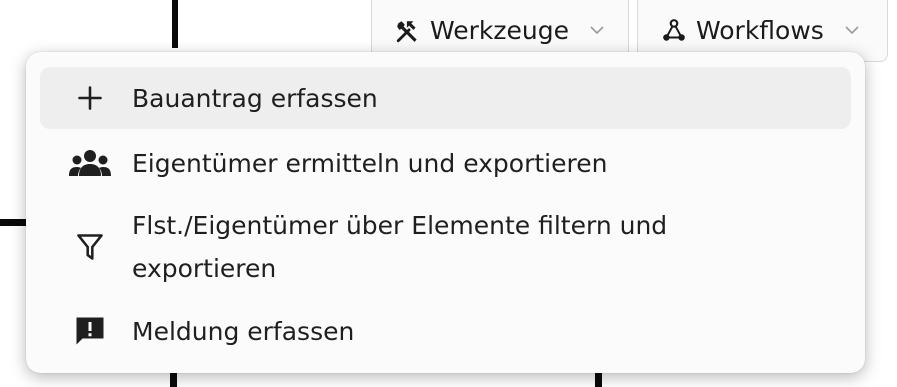 This screenshot has height=387, width=897. Describe the element at coordinates (445, 98) in the screenshot. I see `menu-item-bauantrag-erfassen: Bauantrag erfassen` at that location.